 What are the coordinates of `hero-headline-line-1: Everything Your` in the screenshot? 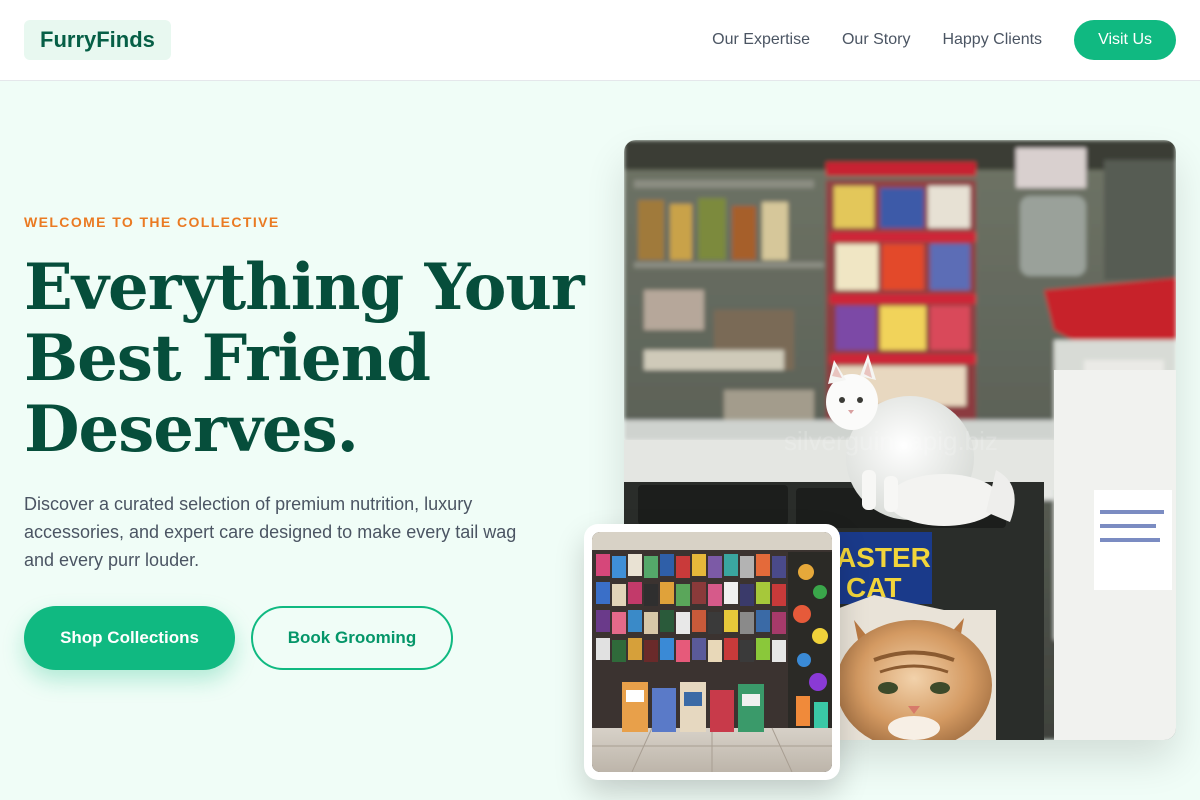 It's located at (304, 287).